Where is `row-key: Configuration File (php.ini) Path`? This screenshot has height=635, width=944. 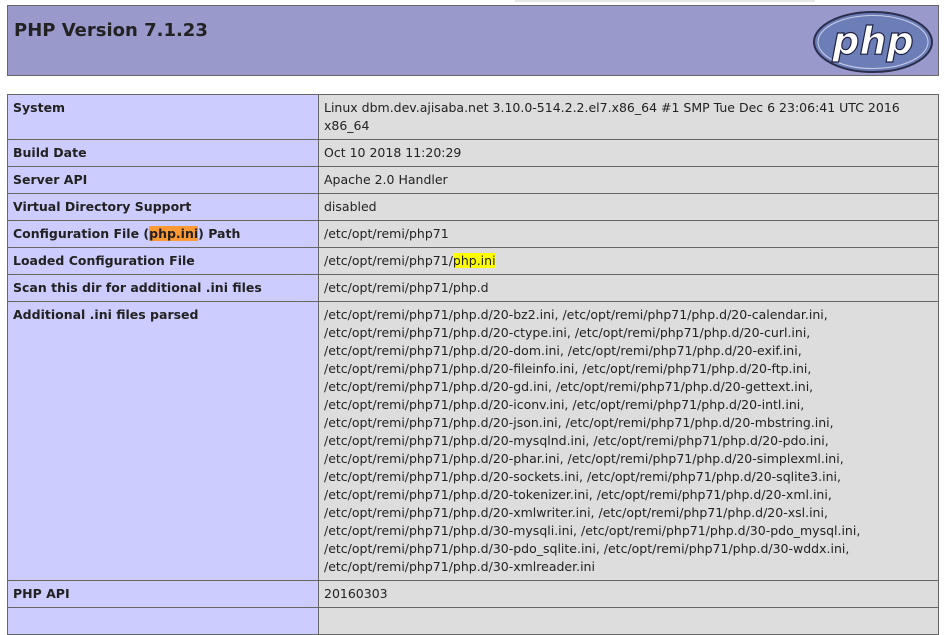 row-key: Configuration File (php.ini) Path is located at coordinates (163, 234).